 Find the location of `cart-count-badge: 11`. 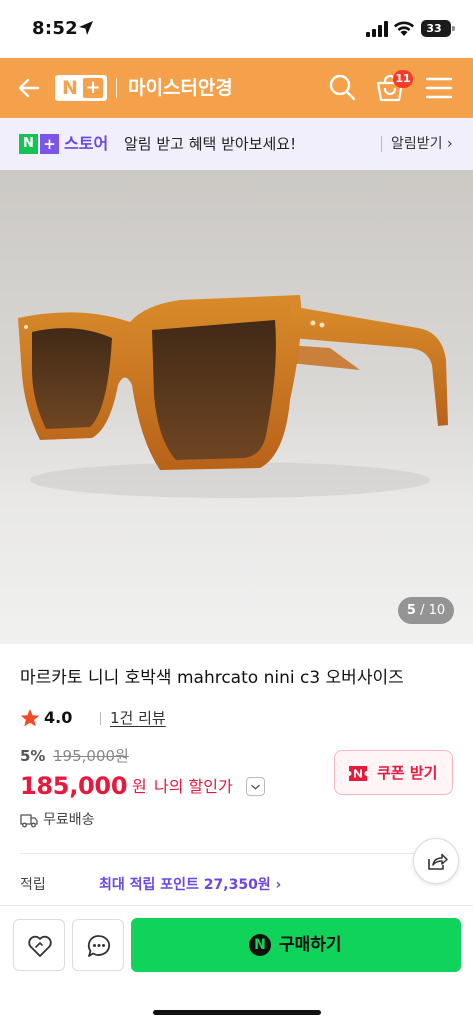

cart-count-badge: 11 is located at coordinates (403, 79).